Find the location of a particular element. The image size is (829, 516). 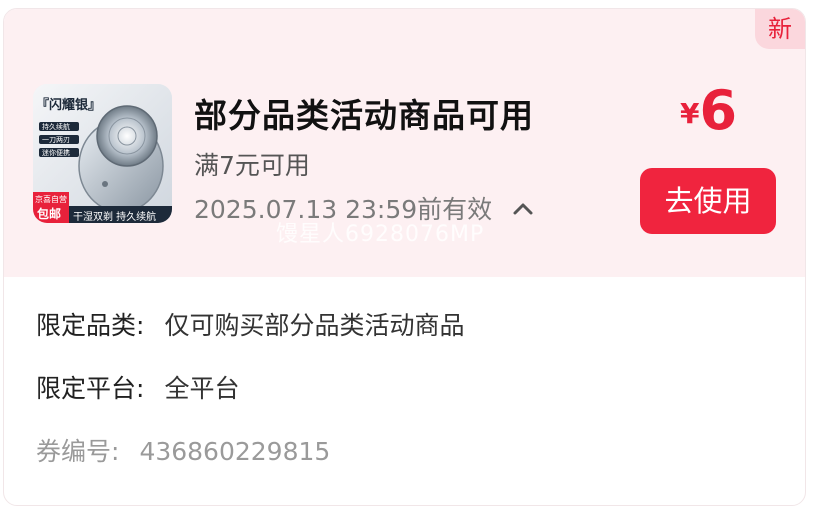

watermark-text: 馒星人6928076MP is located at coordinates (380, 234).